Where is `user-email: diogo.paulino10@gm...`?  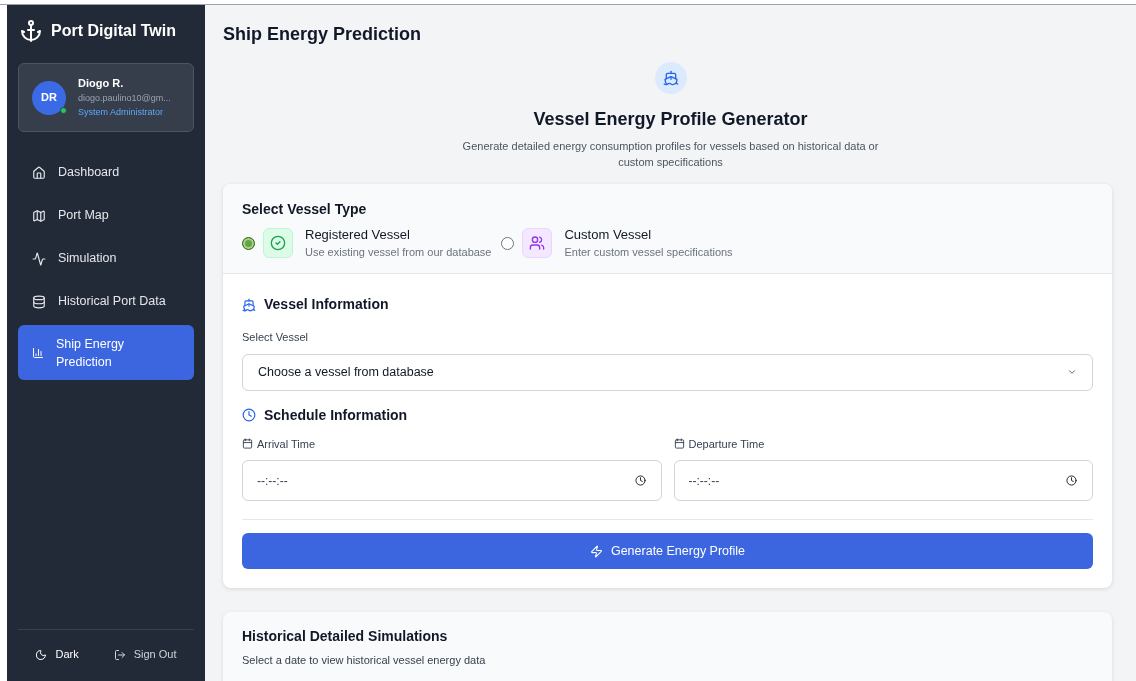 user-email: diogo.paulino10@gm... is located at coordinates (124, 98).